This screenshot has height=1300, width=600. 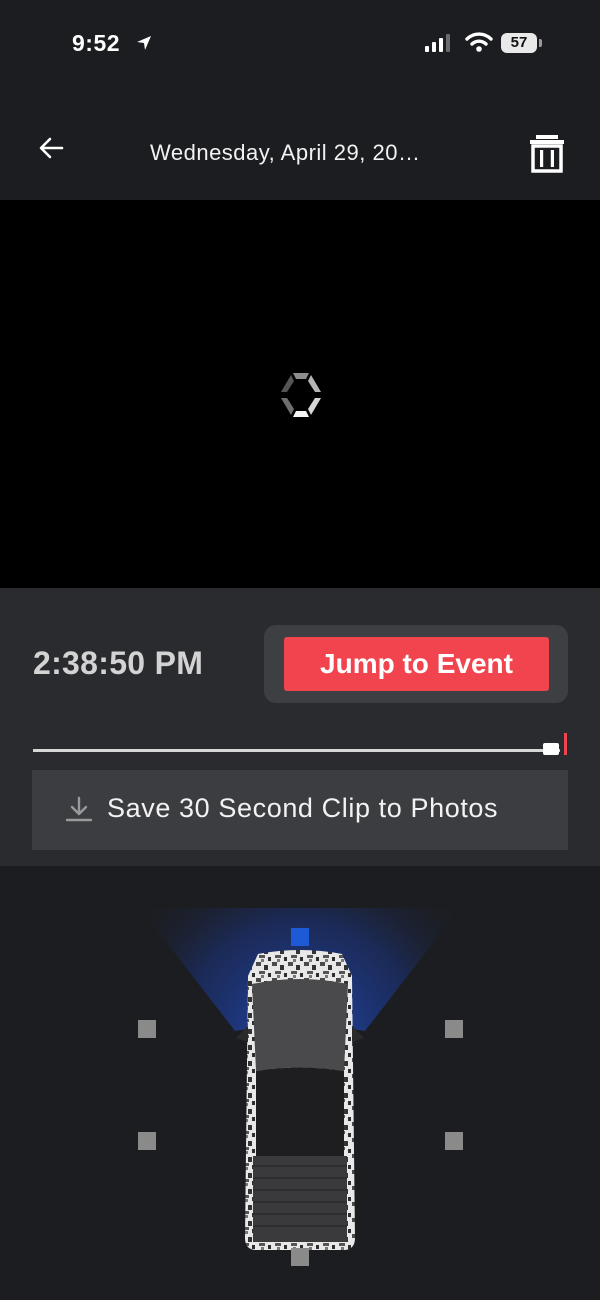 What do you see at coordinates (300, 1100) in the screenshot?
I see `vehicle-top-view` at bounding box center [300, 1100].